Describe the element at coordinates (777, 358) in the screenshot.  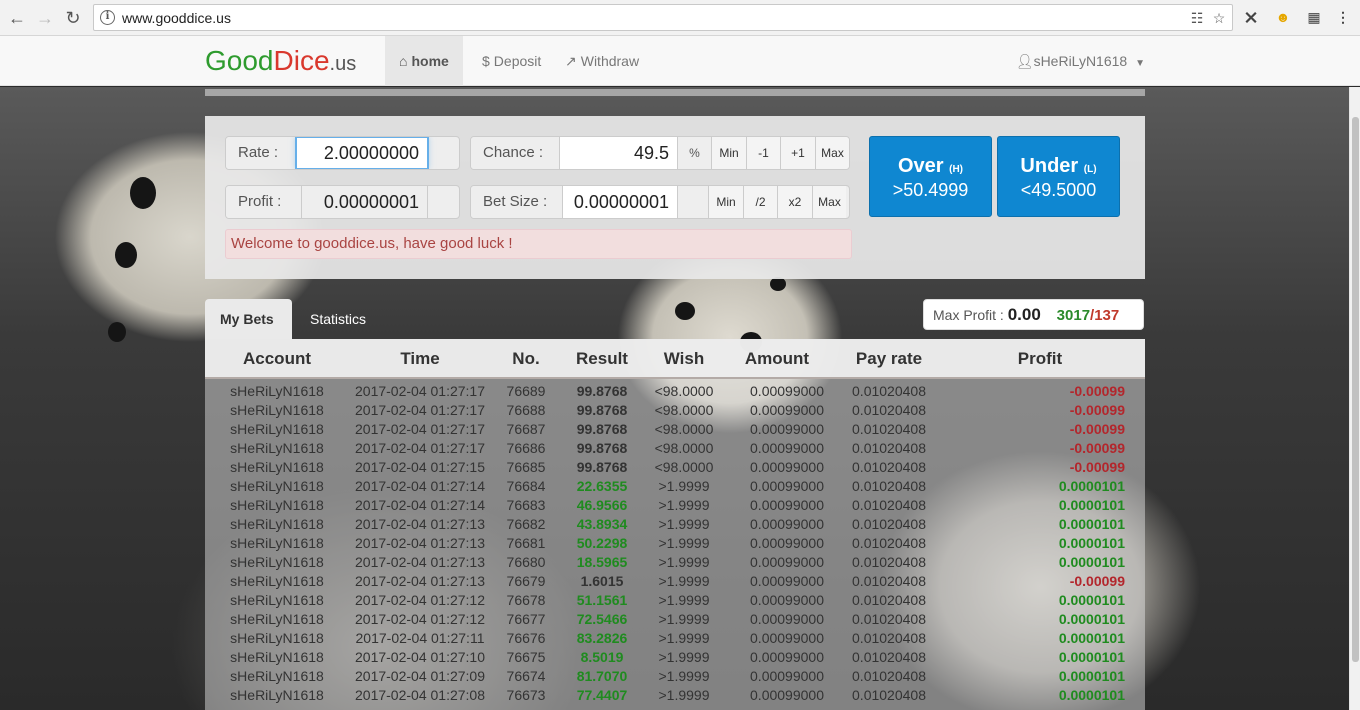
I see `col-amount: Amount` at that location.